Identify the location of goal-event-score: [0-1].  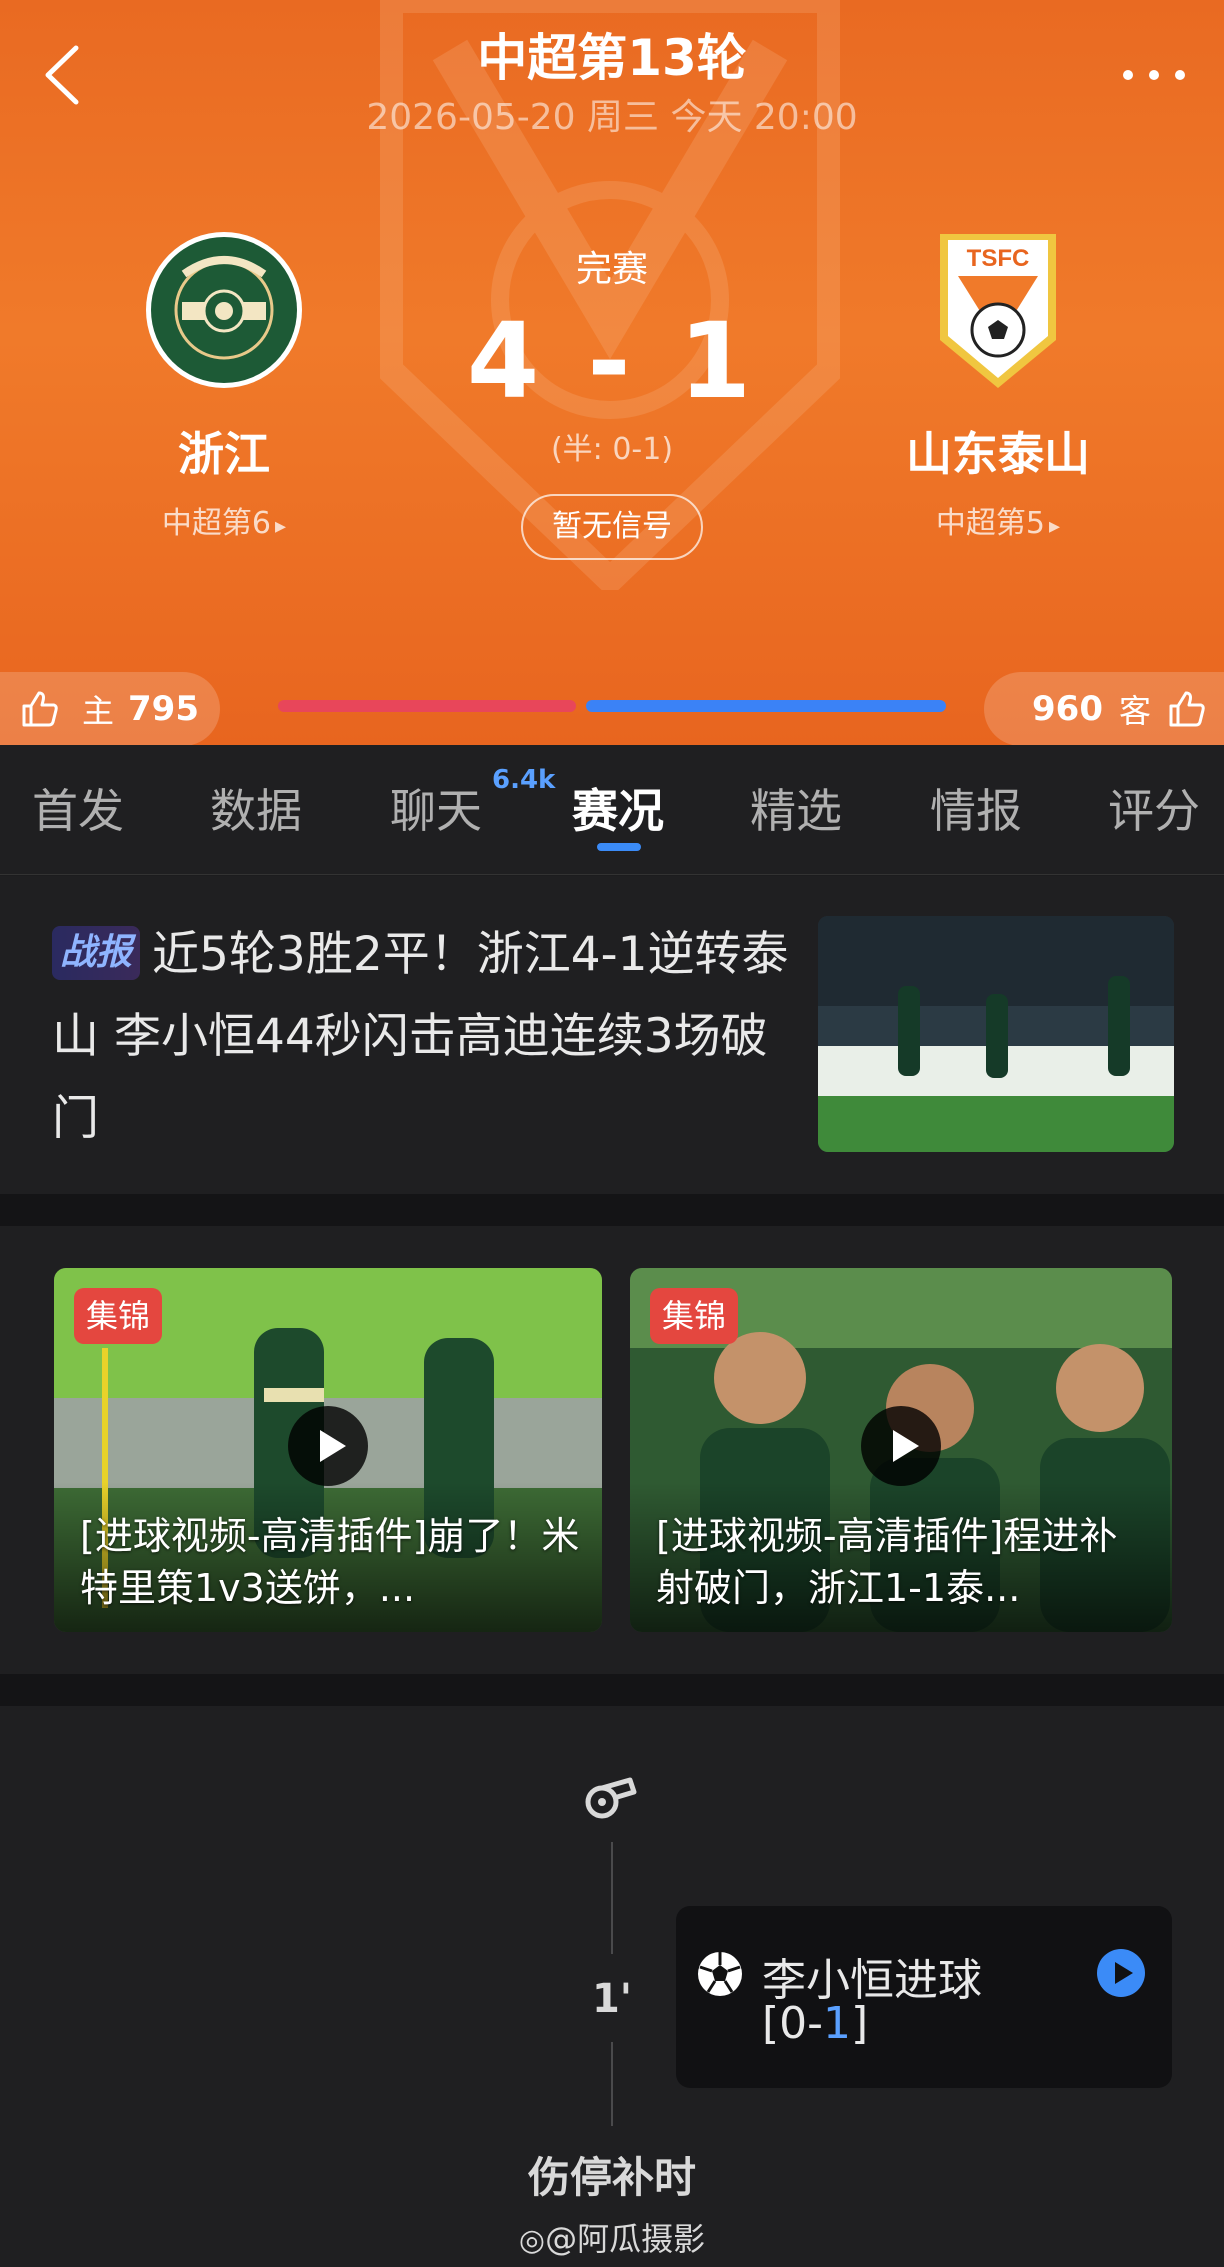
(815, 2023).